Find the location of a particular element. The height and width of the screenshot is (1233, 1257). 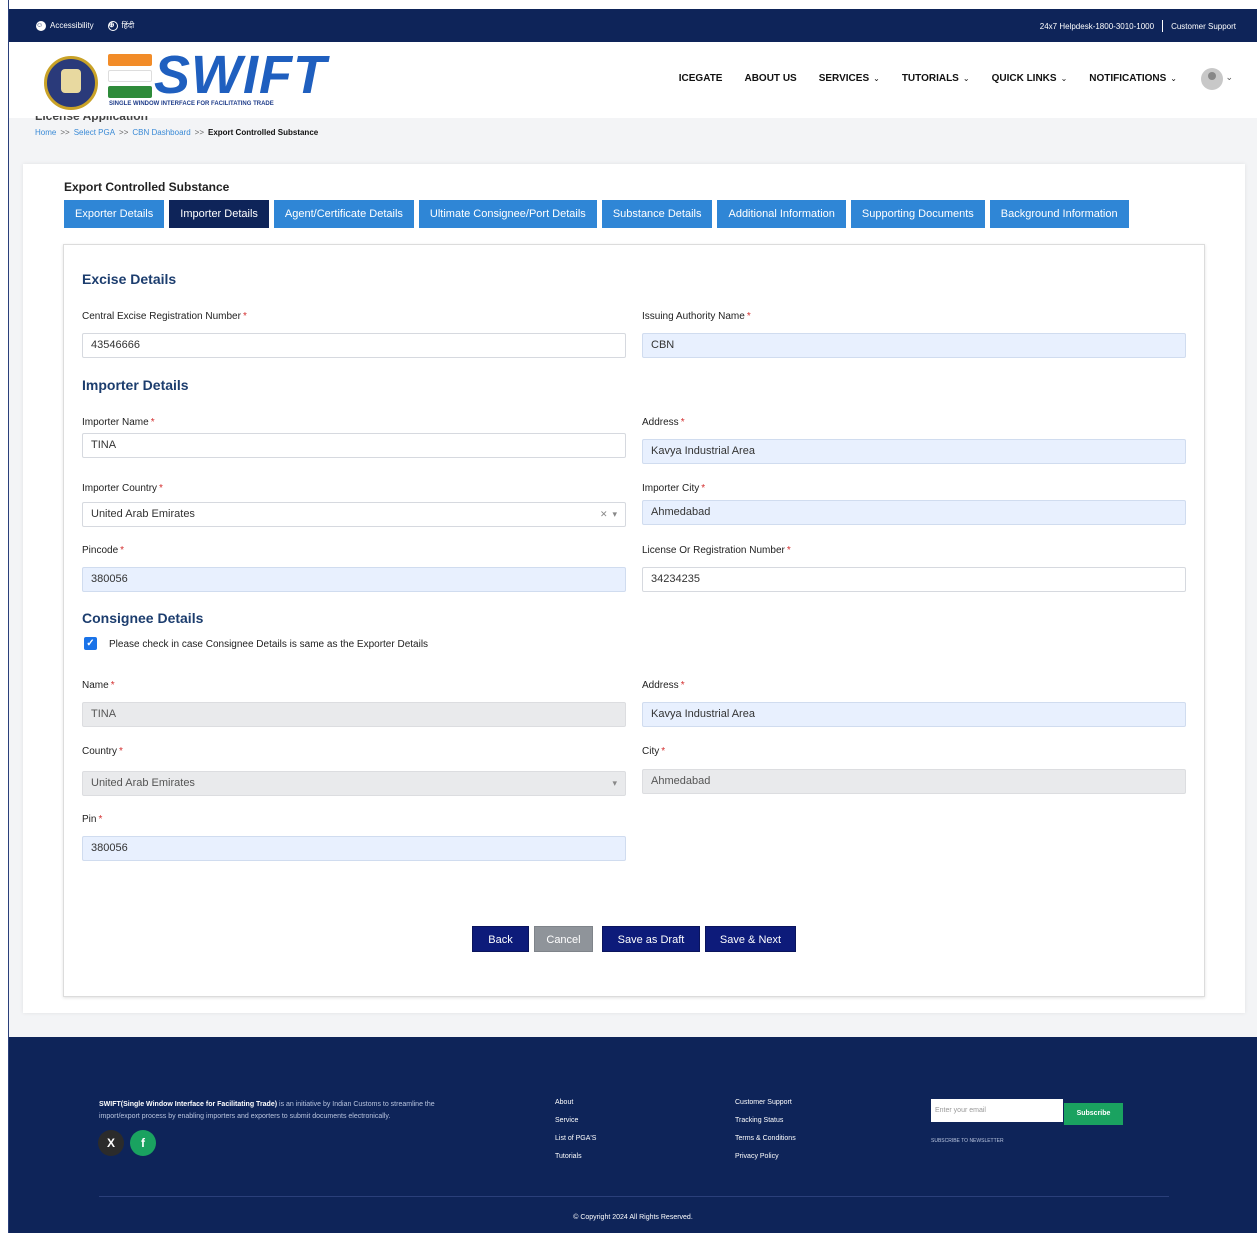

footer-link-list-of-pgas: List of PGA'S is located at coordinates (575, 1138).